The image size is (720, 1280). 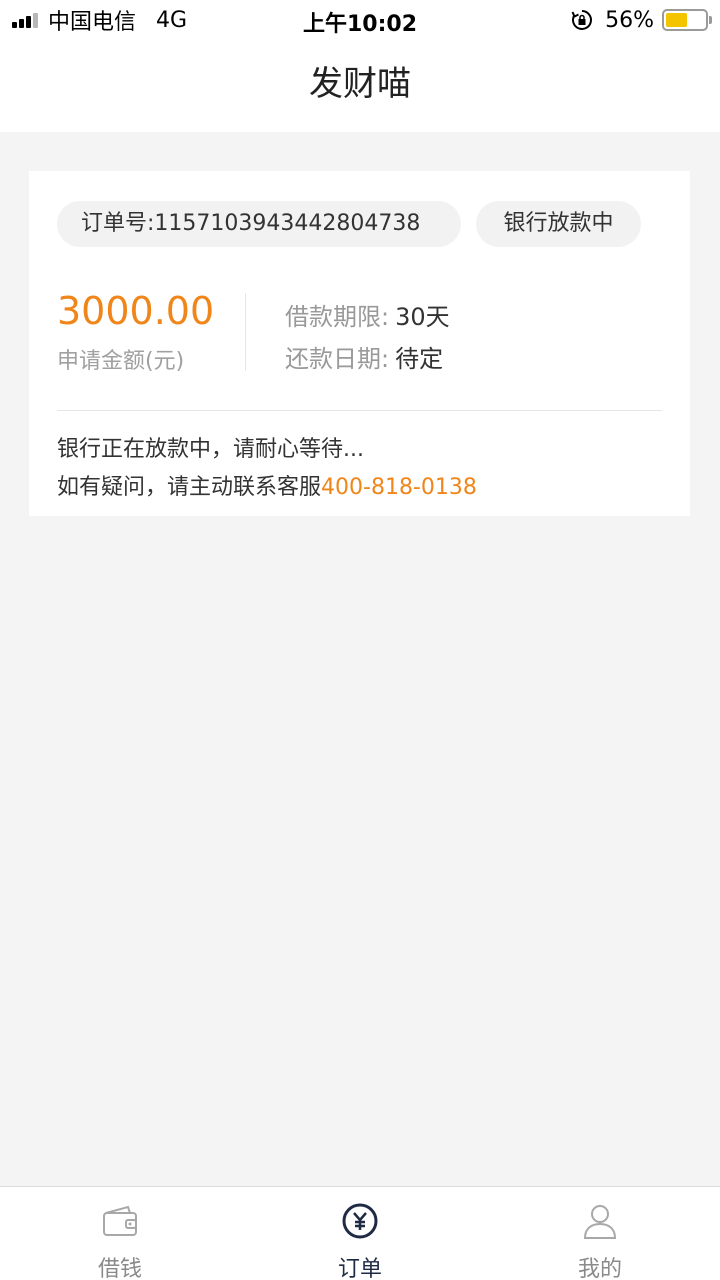 I want to click on battery-level, so click(x=677, y=20).